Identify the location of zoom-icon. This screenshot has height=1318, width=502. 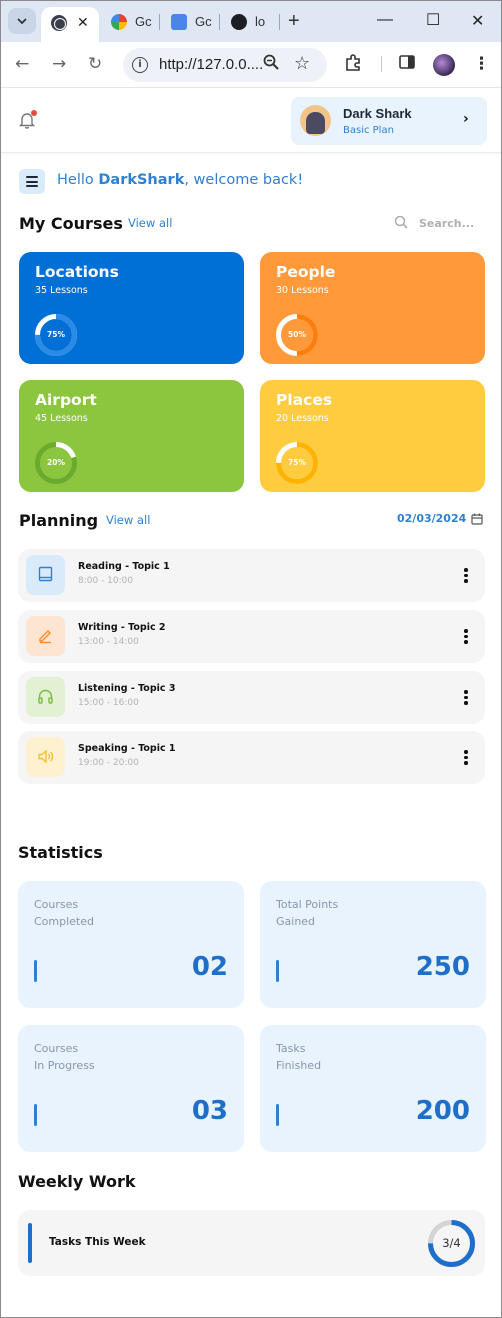
(271, 64).